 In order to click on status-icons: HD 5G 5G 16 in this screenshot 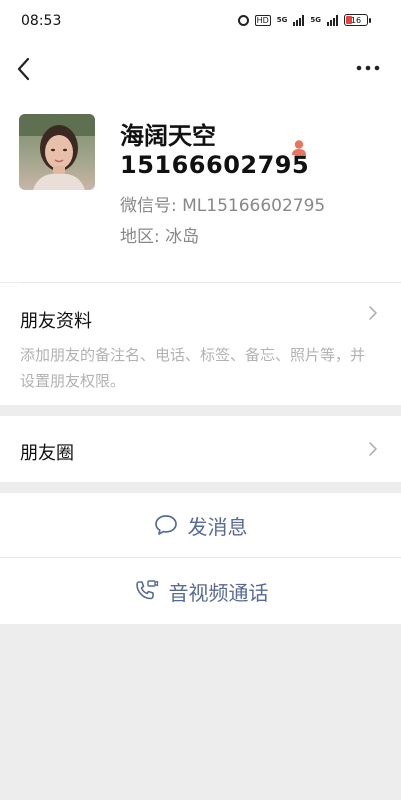, I will do `click(304, 20)`.